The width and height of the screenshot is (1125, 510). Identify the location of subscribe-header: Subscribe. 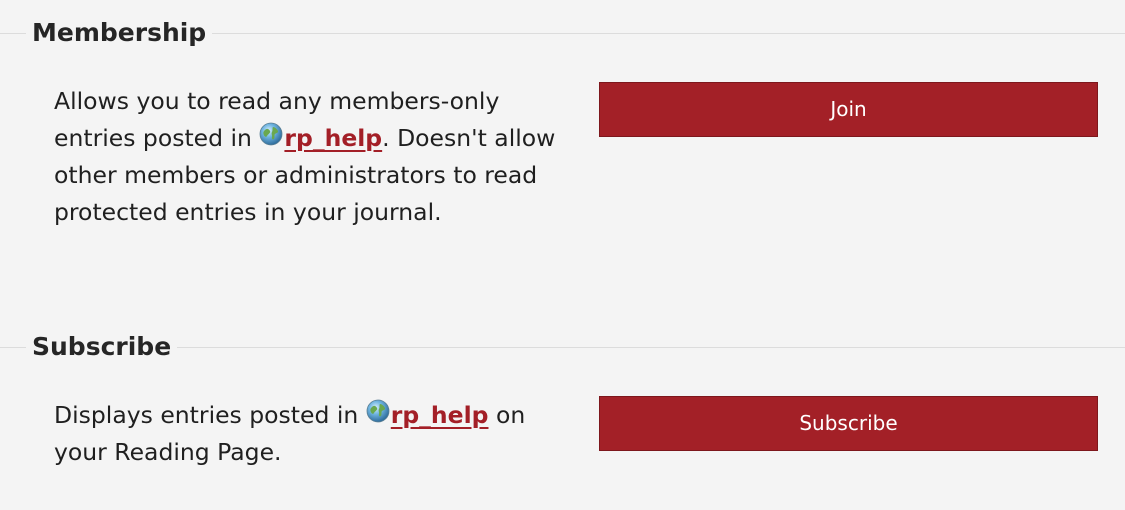
(562, 347).